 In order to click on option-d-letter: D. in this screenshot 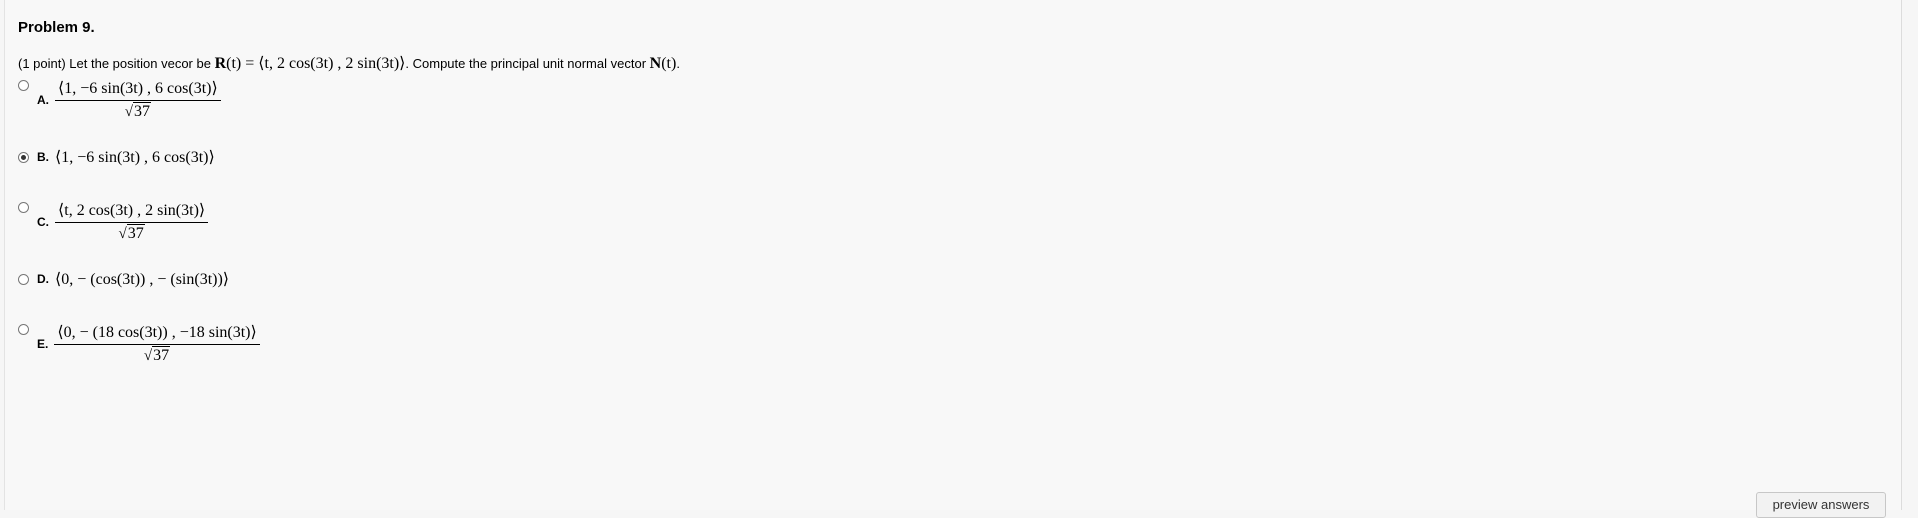, I will do `click(43, 279)`.